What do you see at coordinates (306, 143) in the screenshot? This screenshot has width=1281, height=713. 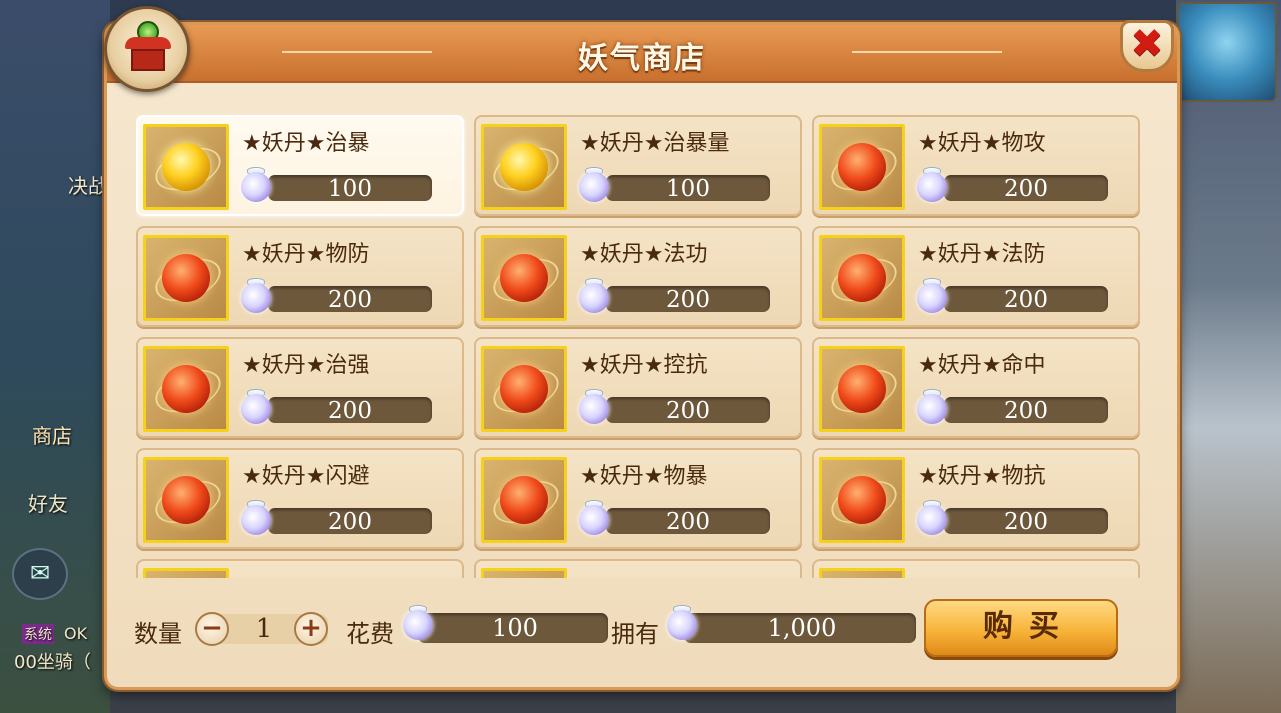 I see `item-name: ★妖丹★治暴` at bounding box center [306, 143].